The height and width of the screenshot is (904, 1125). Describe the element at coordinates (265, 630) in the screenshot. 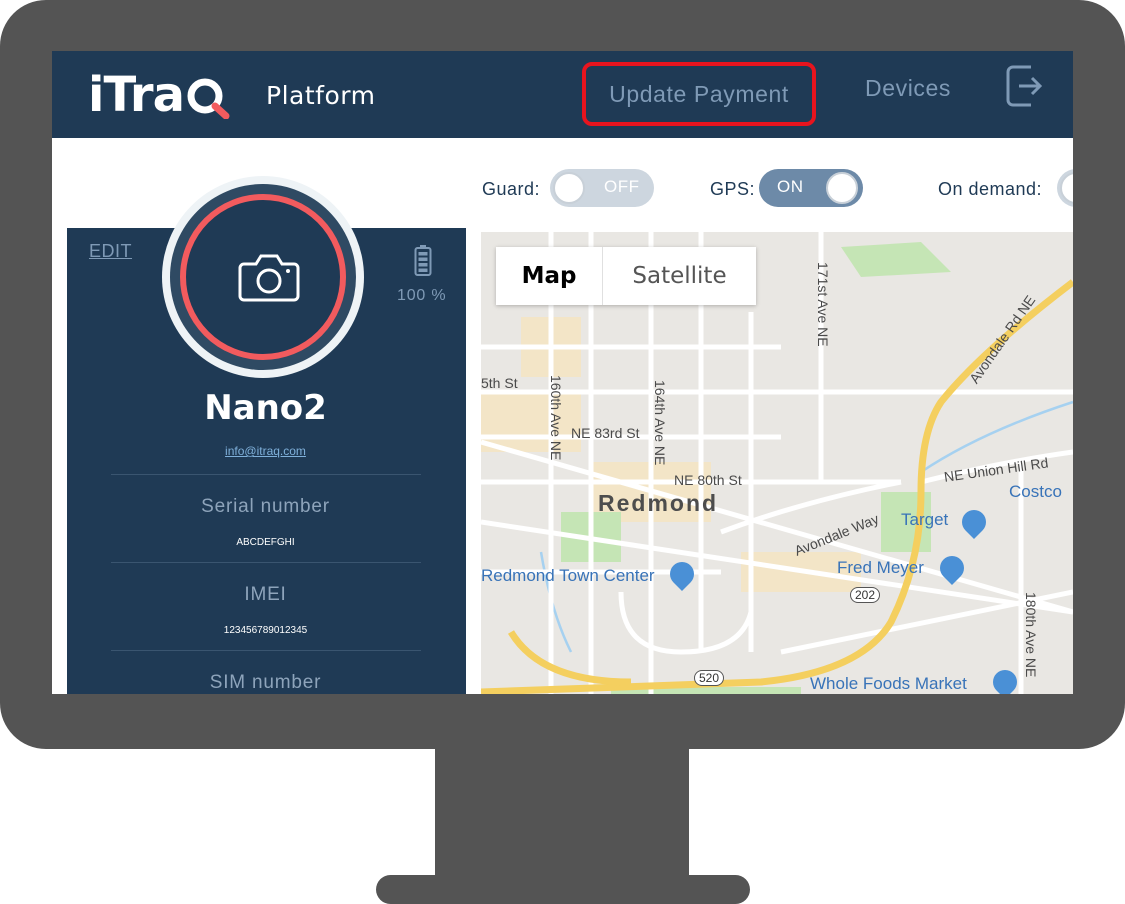

I see `imei-value: 123456789012345` at that location.